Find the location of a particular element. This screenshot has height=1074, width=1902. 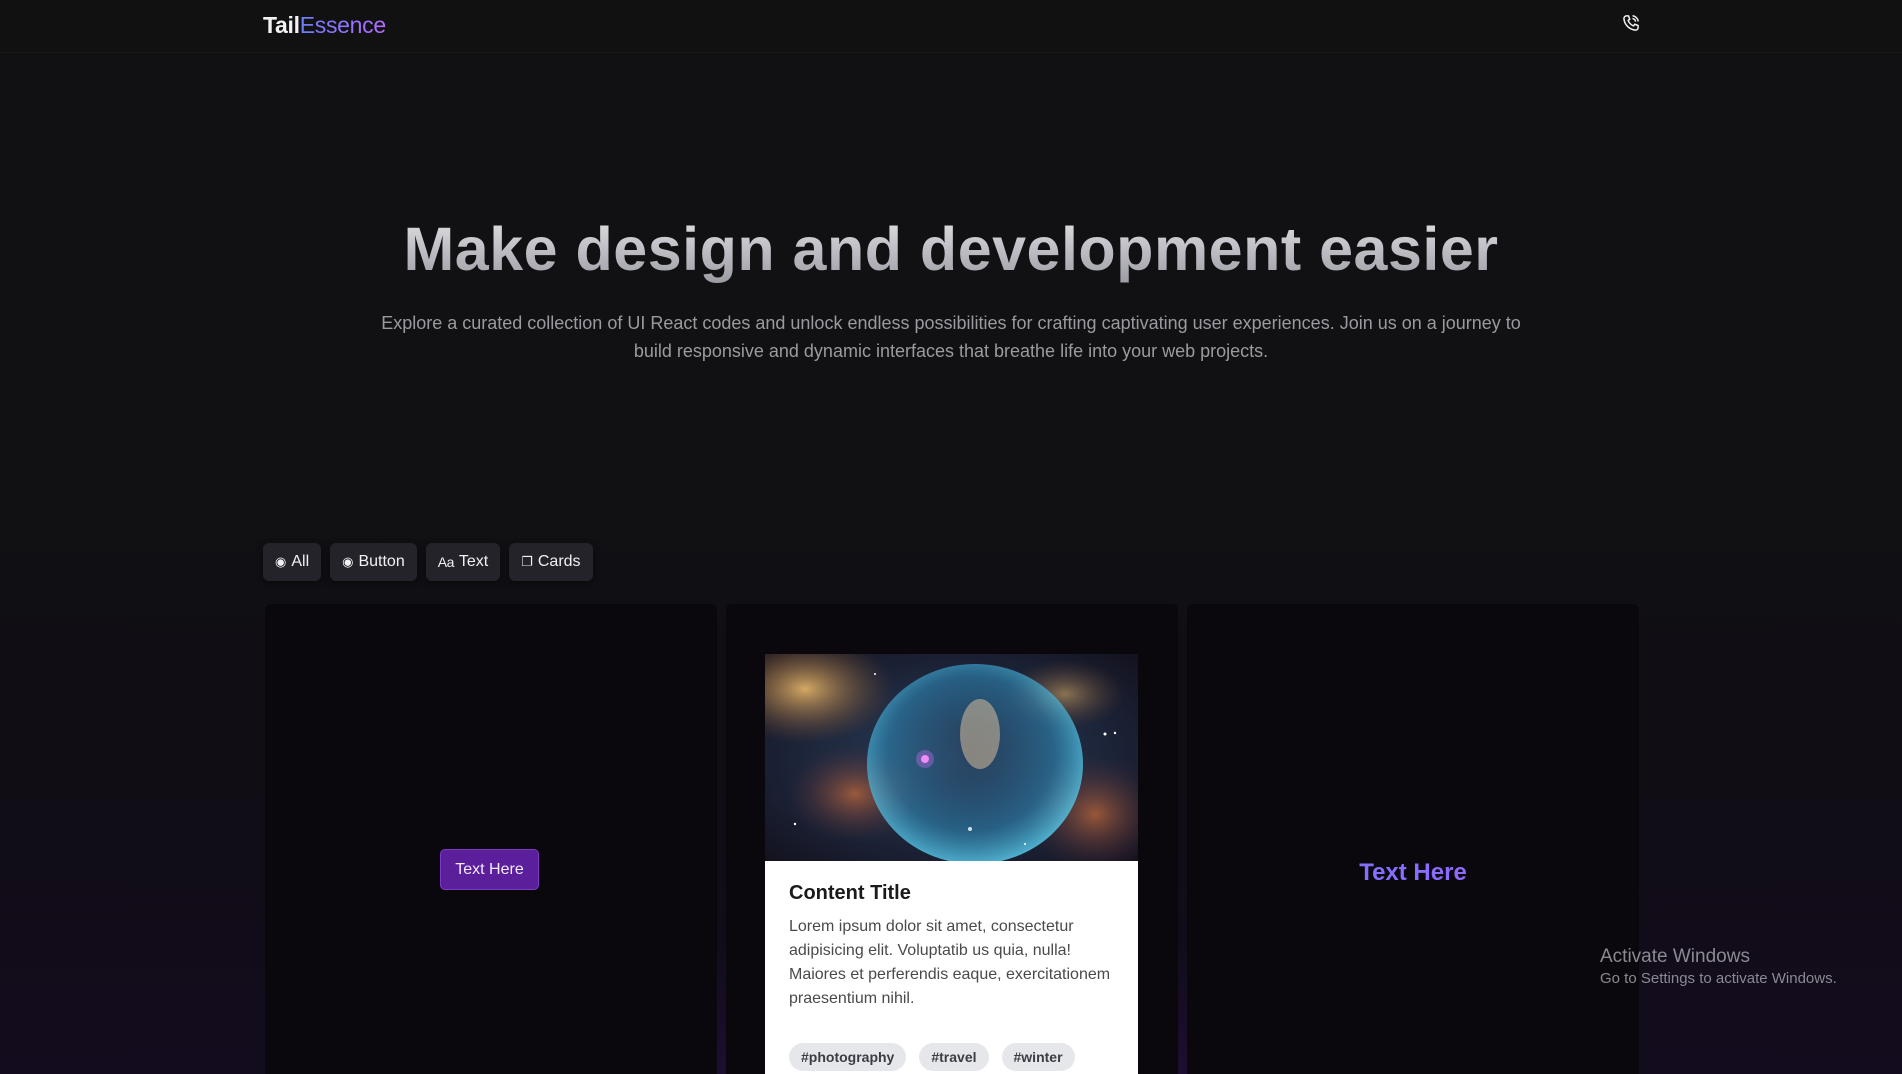

navbar: TailEssence is located at coordinates (951, 26).